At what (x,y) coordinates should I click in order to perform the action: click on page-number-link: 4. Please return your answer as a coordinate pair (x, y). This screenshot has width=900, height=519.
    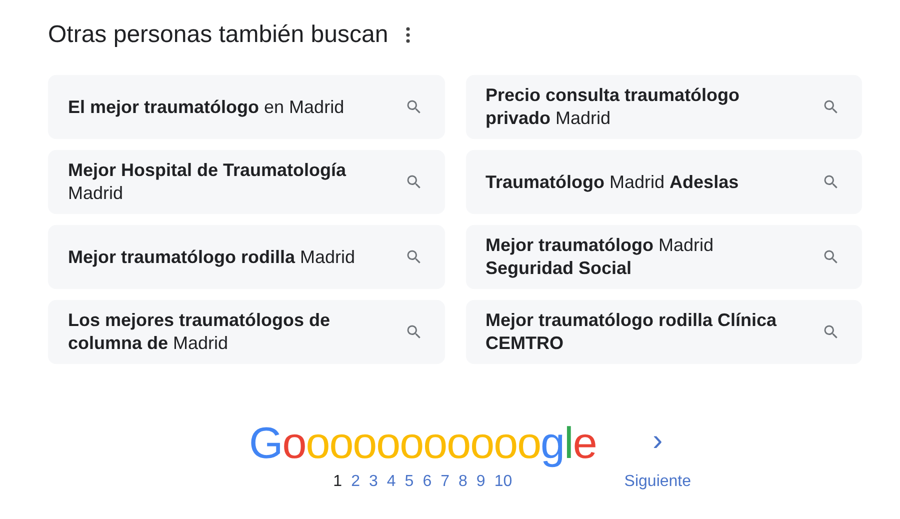
    Looking at the image, I should click on (391, 482).